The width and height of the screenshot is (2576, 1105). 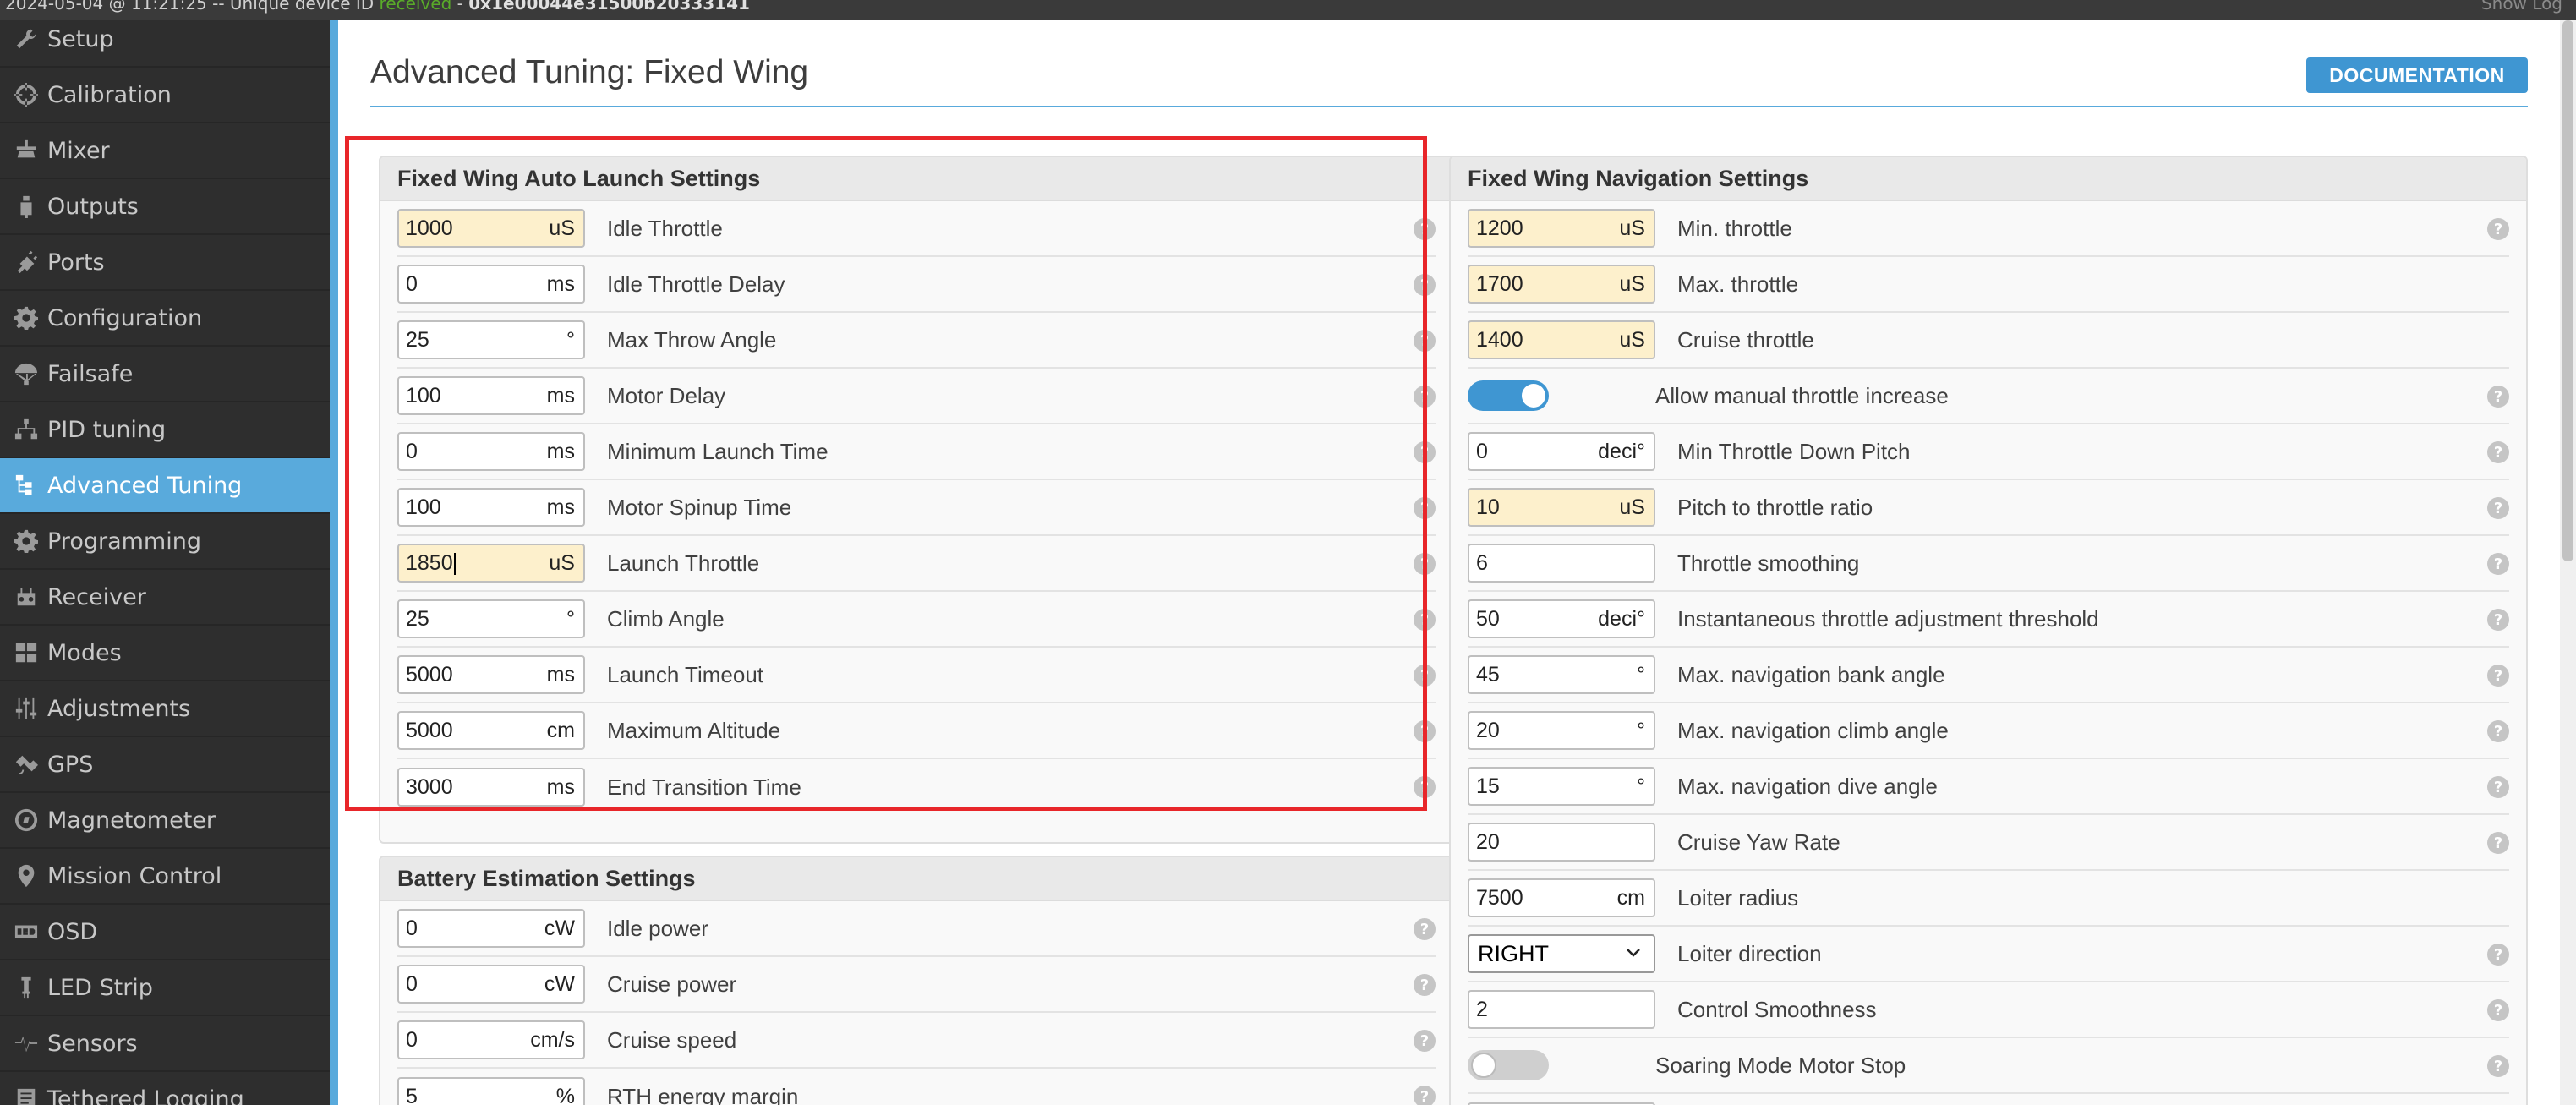 I want to click on value-input: 5000 ms, so click(x=491, y=674).